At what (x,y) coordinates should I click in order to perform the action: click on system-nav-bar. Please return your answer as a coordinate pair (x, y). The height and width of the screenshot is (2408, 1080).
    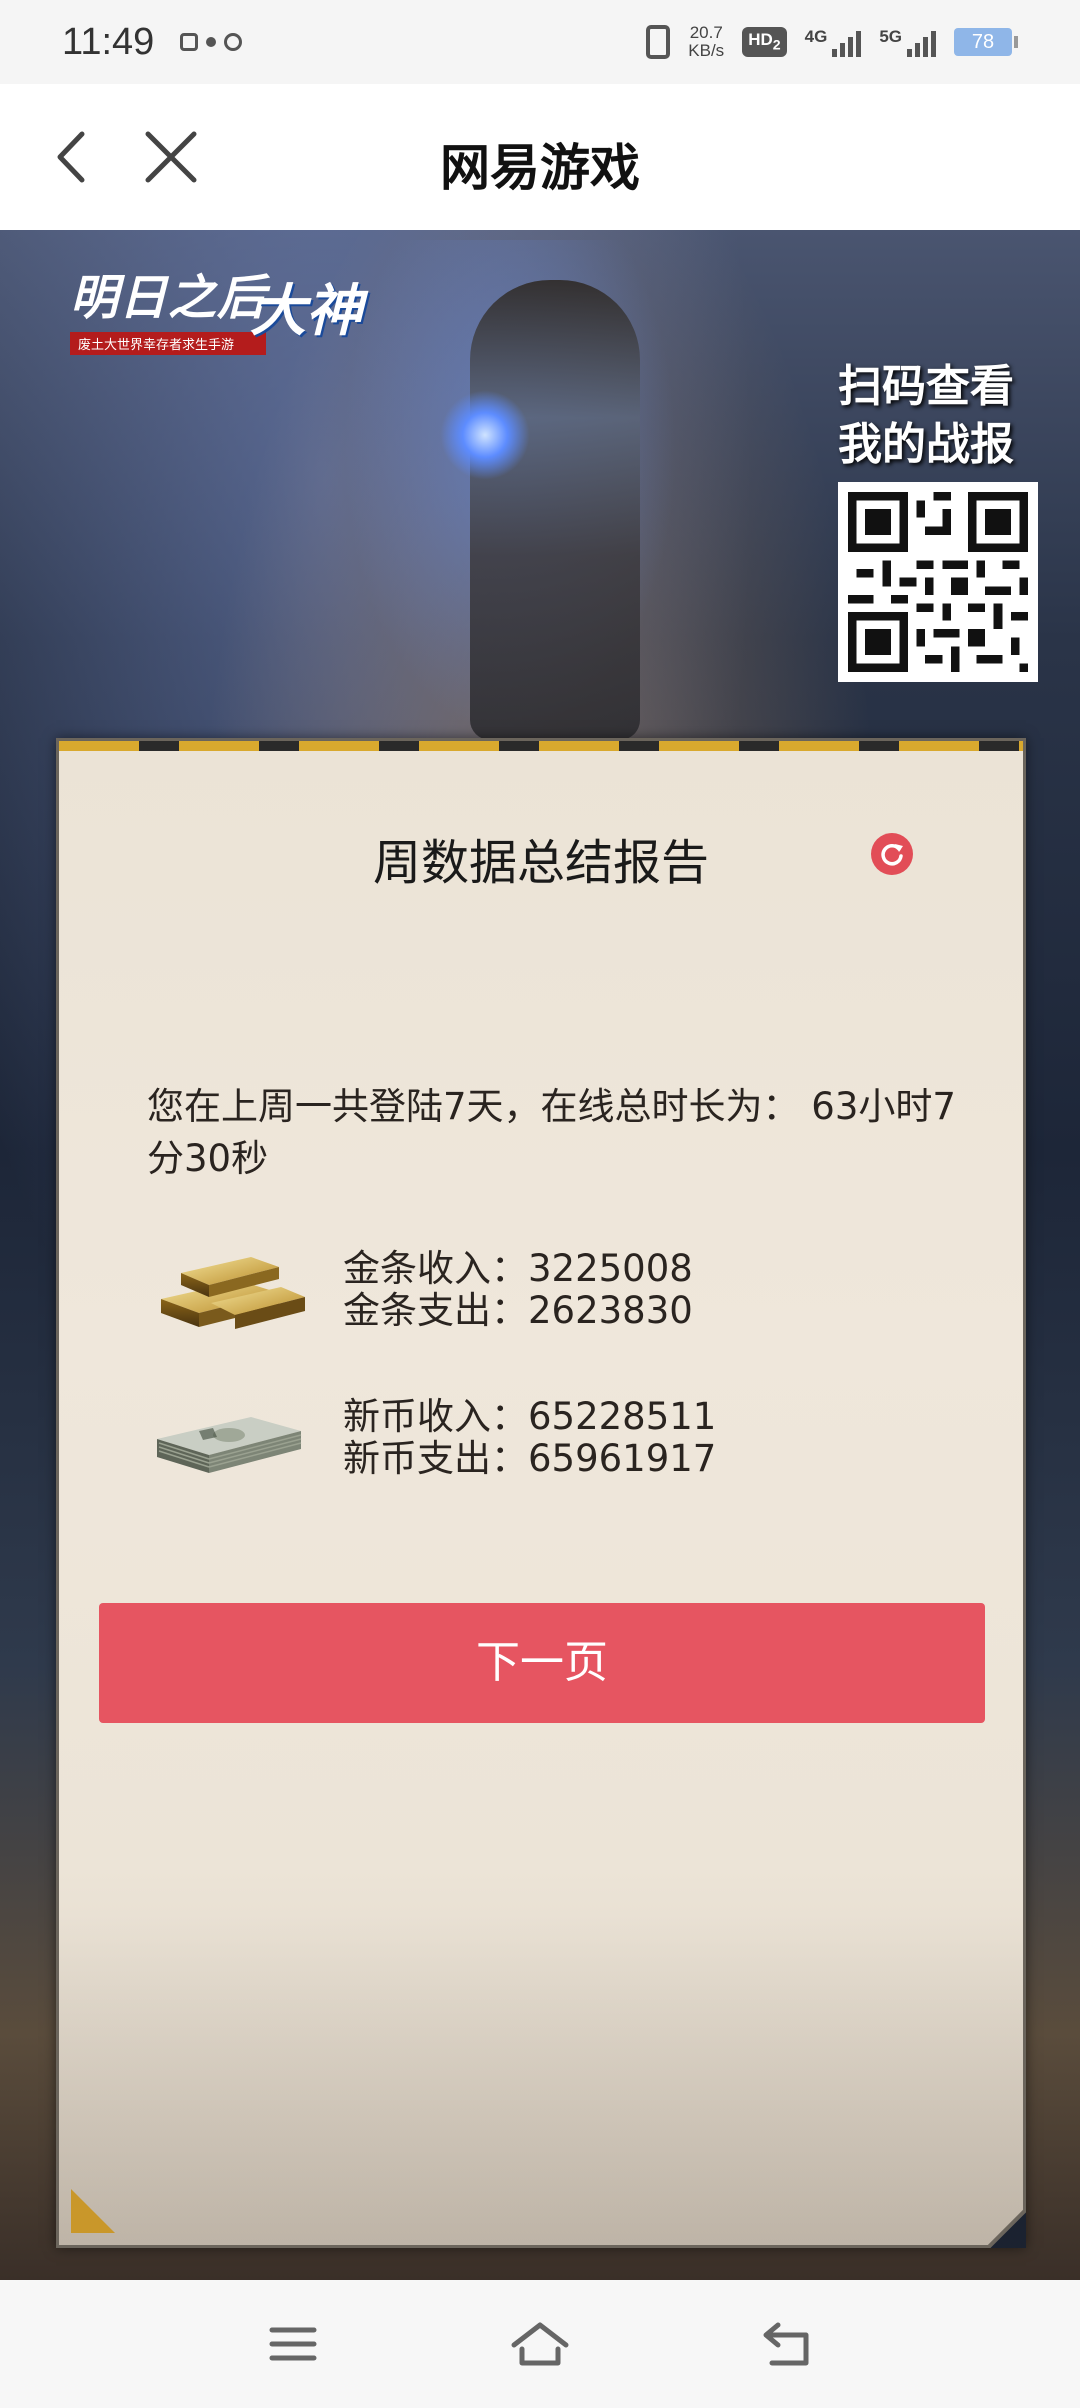
    Looking at the image, I should click on (540, 2344).